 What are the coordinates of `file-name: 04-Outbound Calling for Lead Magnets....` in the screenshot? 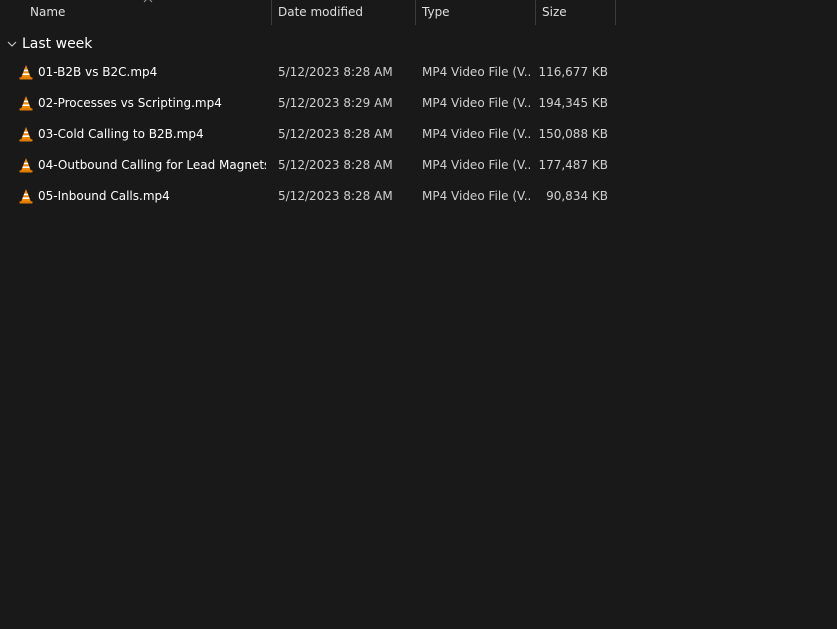 It's located at (152, 165).